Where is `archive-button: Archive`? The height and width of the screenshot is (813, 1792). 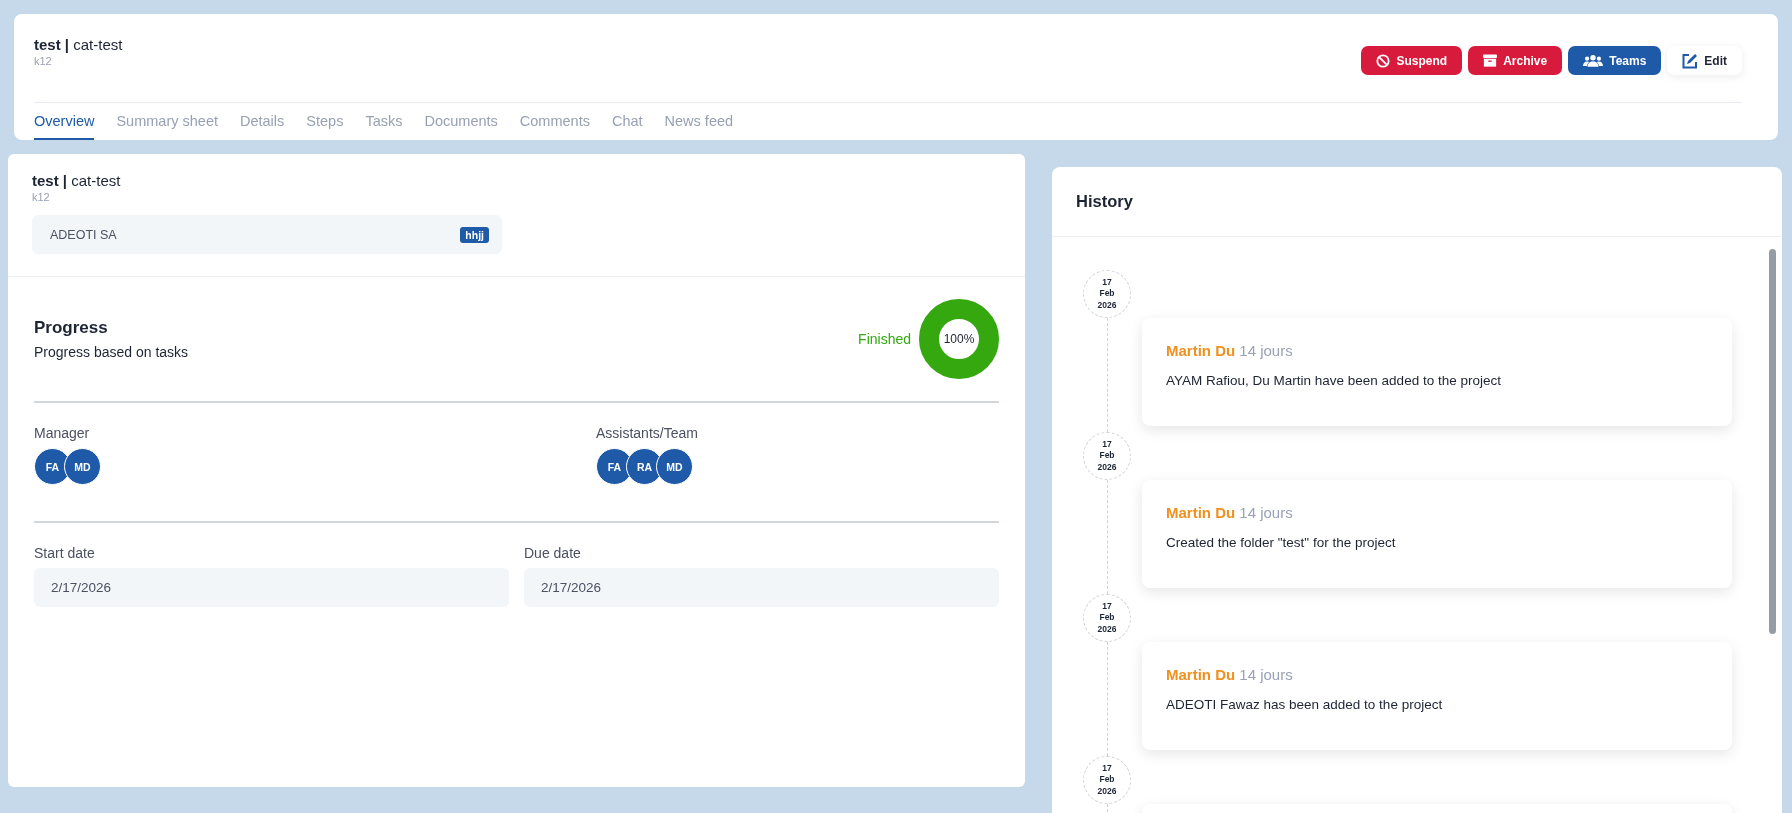 archive-button: Archive is located at coordinates (1515, 60).